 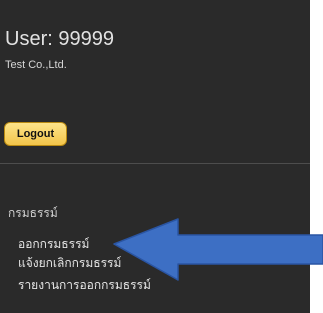 What do you see at coordinates (59, 39) in the screenshot?
I see `user-id-label: User: 99999` at bounding box center [59, 39].